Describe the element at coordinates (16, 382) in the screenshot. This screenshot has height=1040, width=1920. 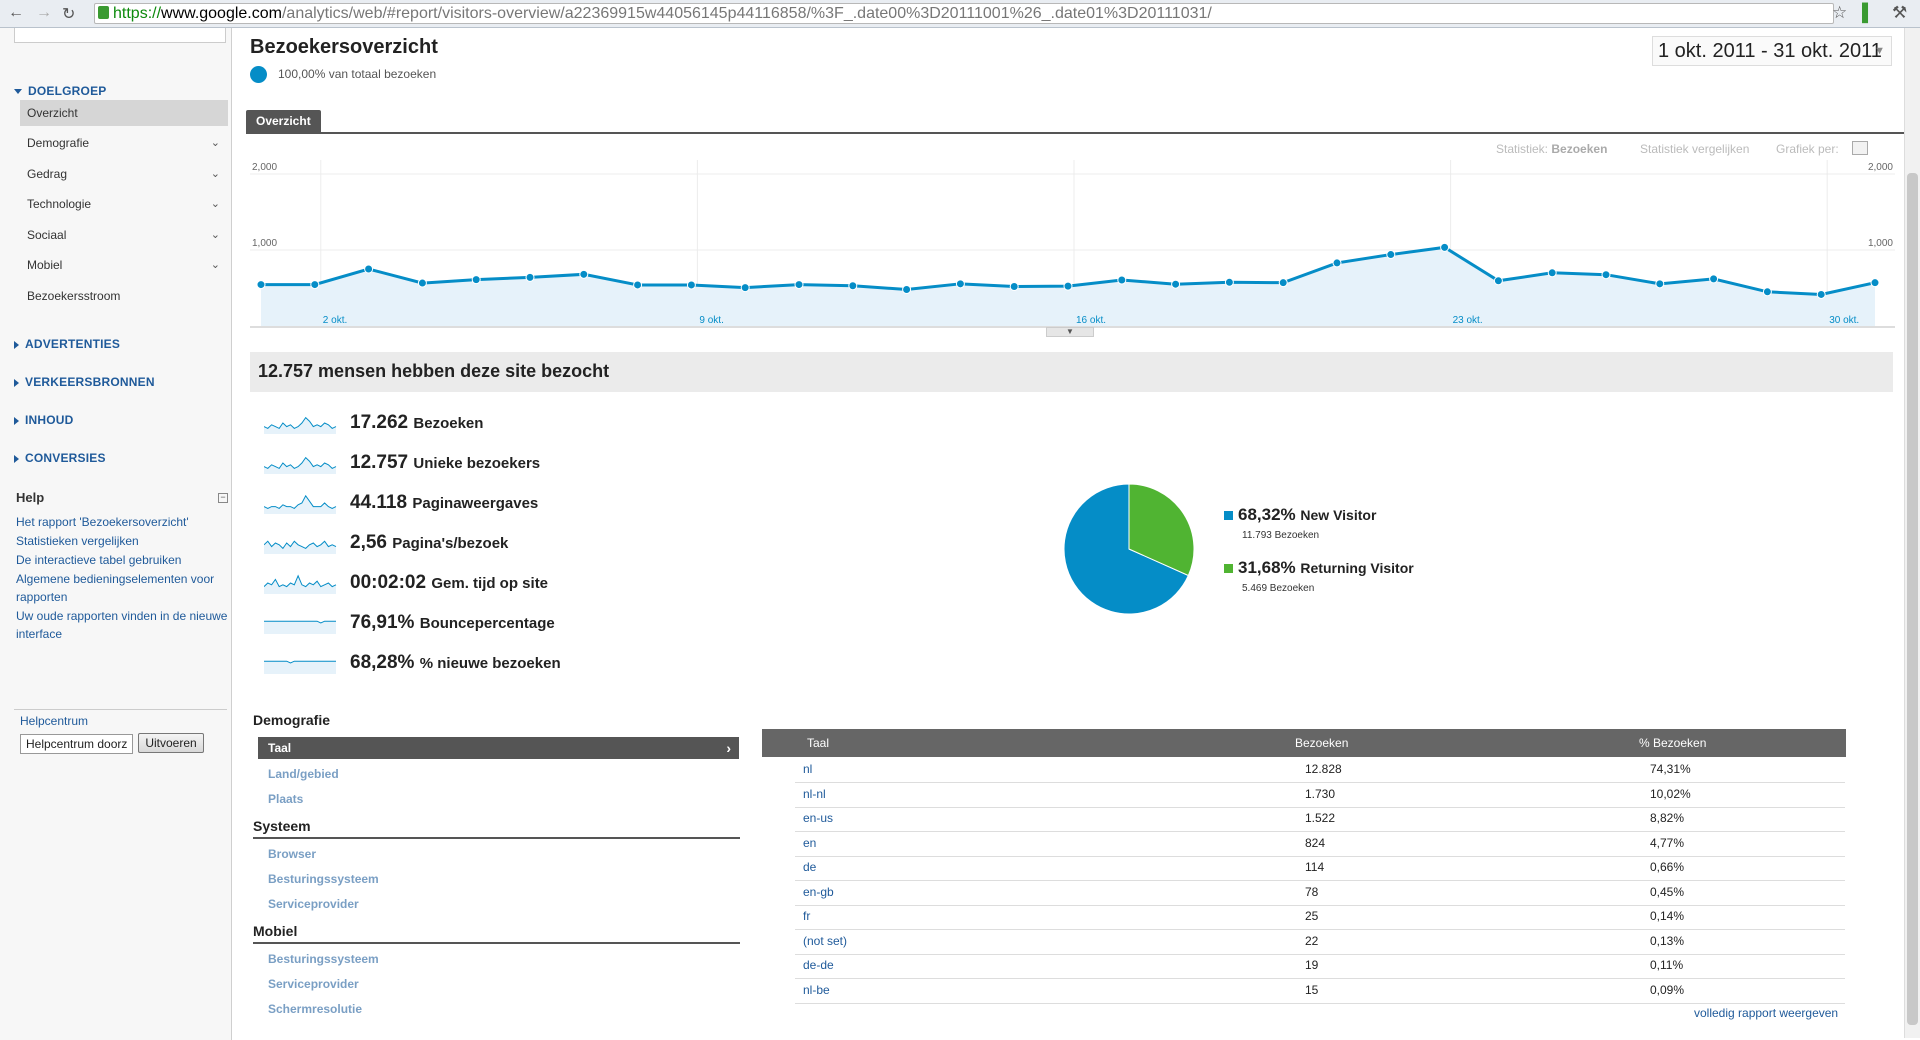
I see `caret-right-icon` at that location.